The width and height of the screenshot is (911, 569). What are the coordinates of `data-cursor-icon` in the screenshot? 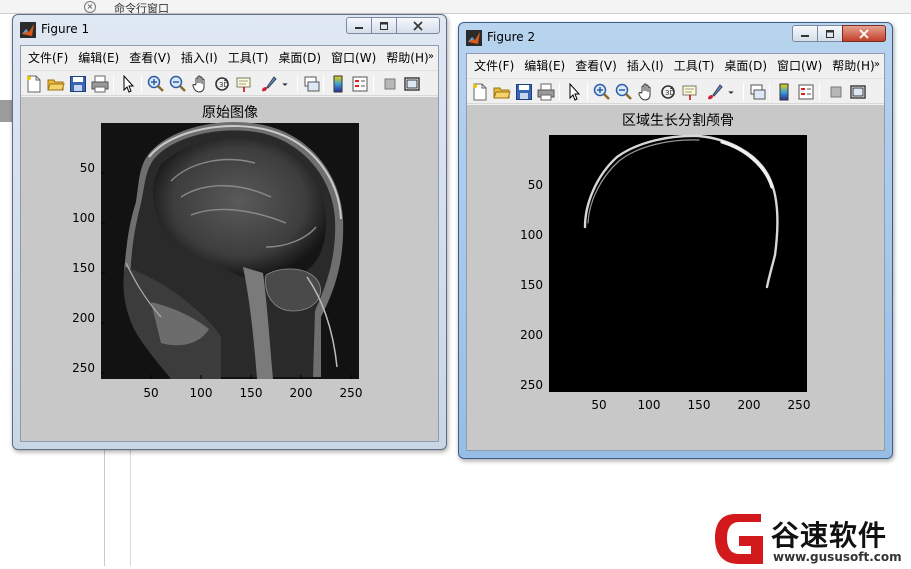 It's located at (689, 92).